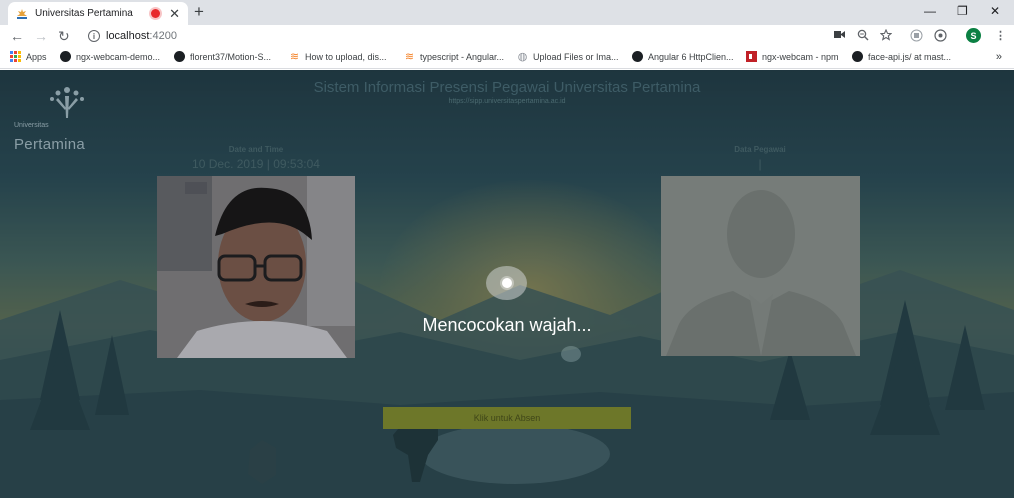 The width and height of the screenshot is (1014, 498). Describe the element at coordinates (507, 12) in the screenshot. I see `tab-strip: Universitas Pertamina ✕ + — ❐ ✕` at that location.